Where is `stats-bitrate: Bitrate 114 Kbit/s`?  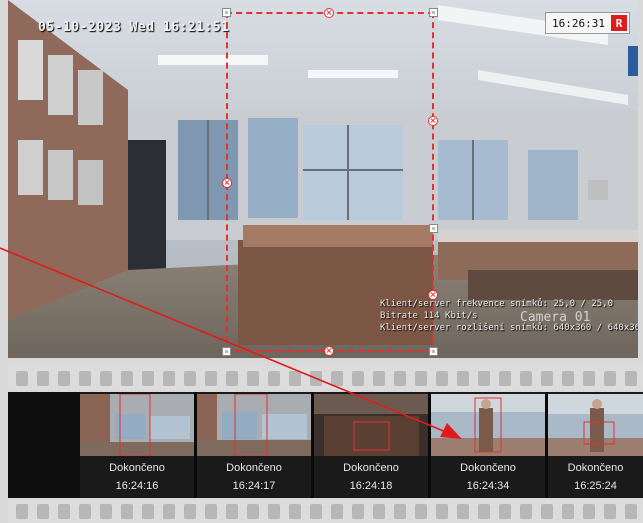 stats-bitrate: Bitrate 114 Kbit/s is located at coordinates (429, 316).